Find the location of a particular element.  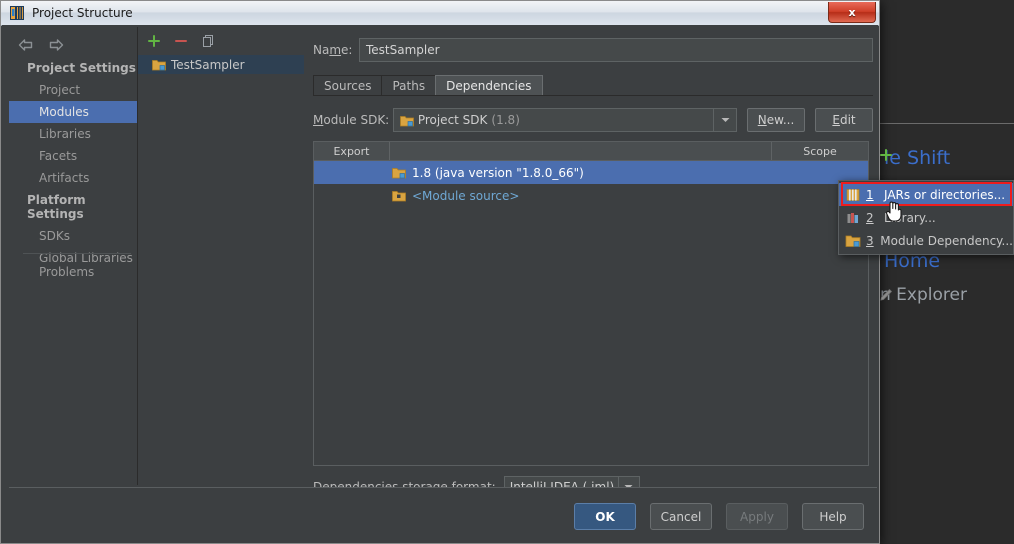

sidebar-item-sdks: SDKs is located at coordinates (73, 236).